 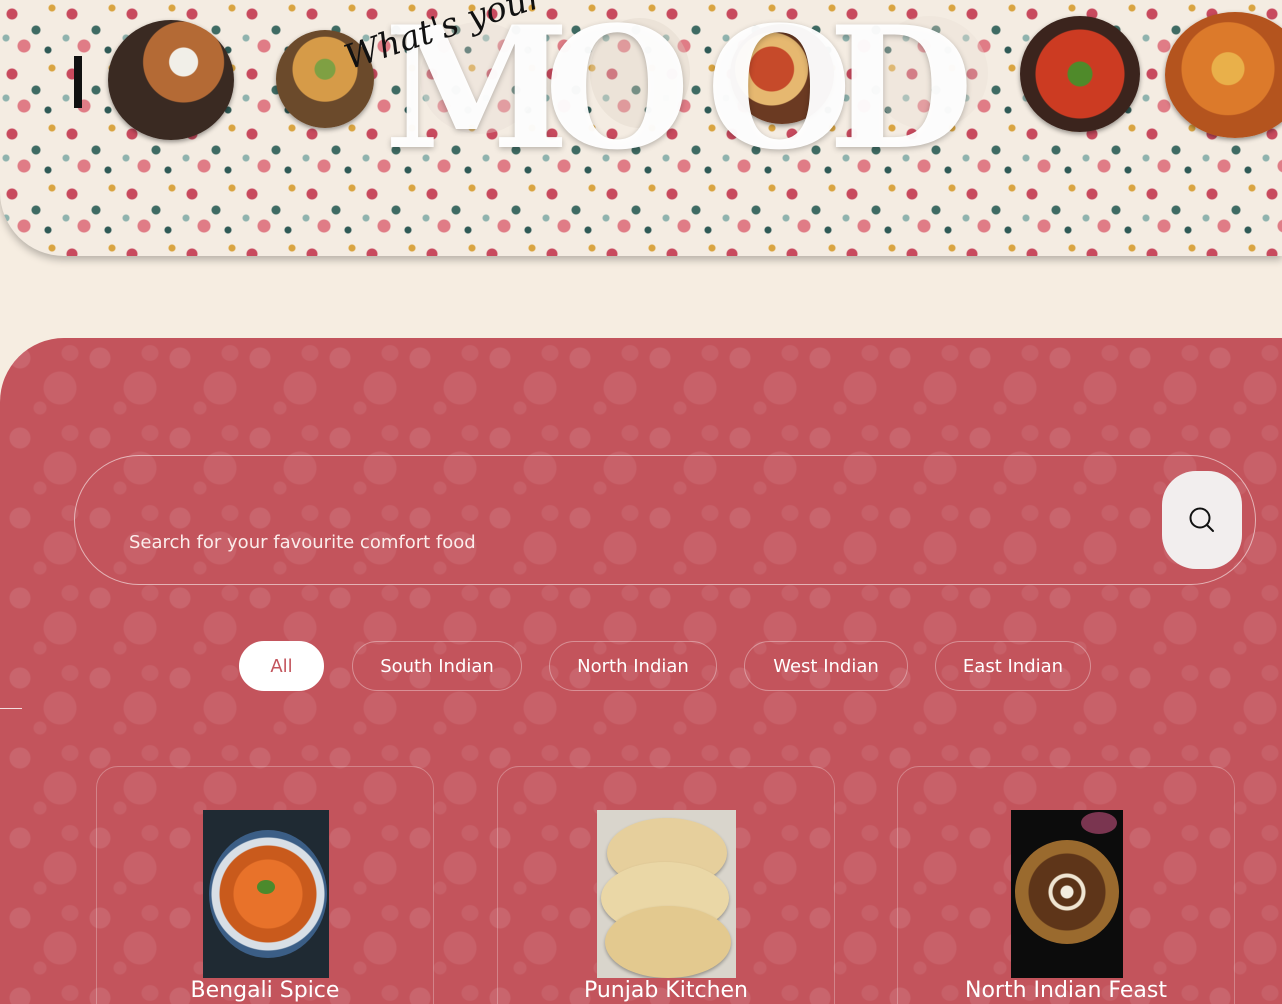 I want to click on card-title: Bengali Spice, so click(x=265, y=990).